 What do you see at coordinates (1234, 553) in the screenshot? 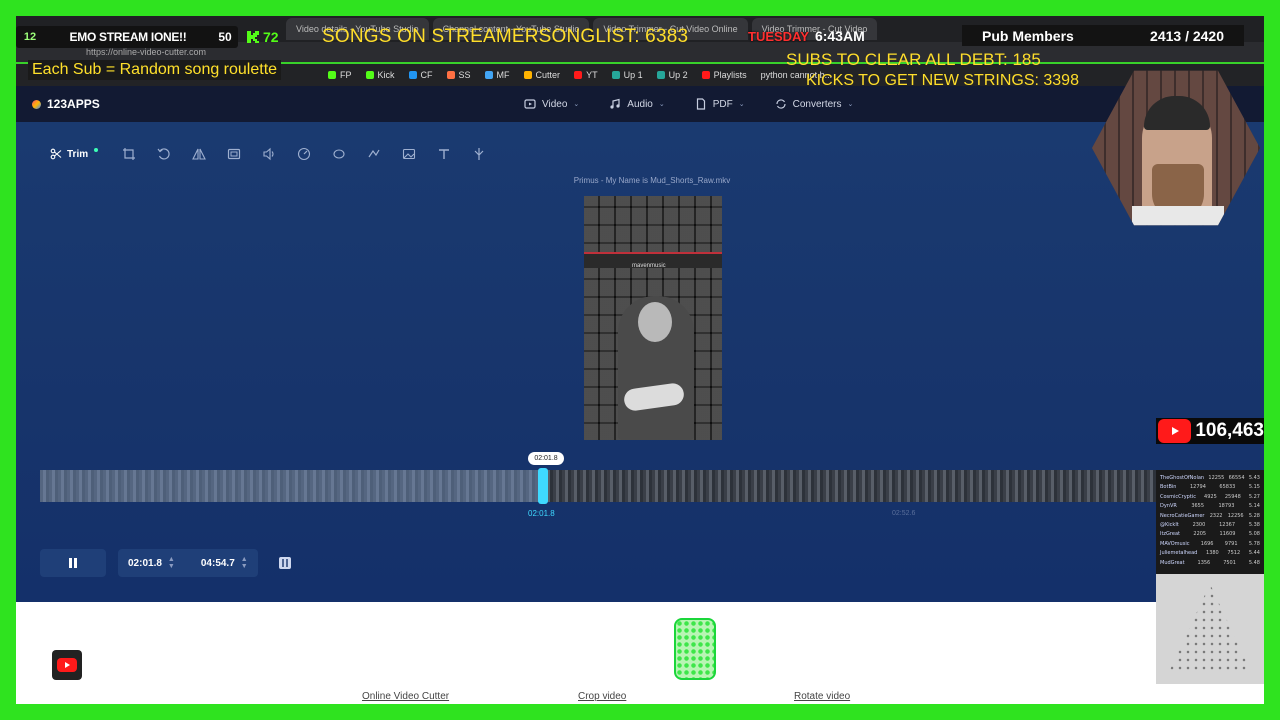
I see `leaderboard-b: 7512` at bounding box center [1234, 553].